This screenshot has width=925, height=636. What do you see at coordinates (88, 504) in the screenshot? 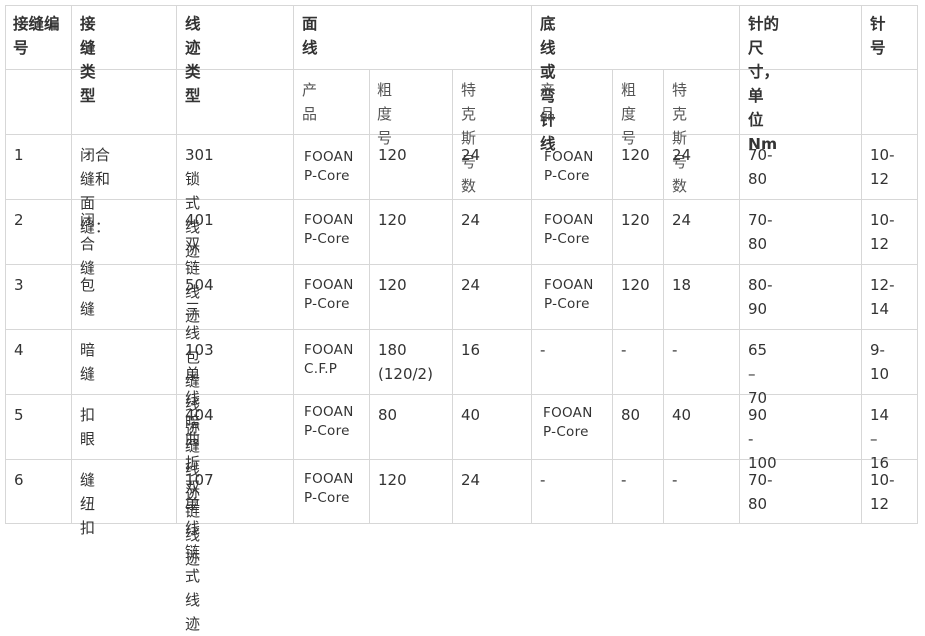
I see `cell-seam-type: 缝纽扣` at bounding box center [88, 504].